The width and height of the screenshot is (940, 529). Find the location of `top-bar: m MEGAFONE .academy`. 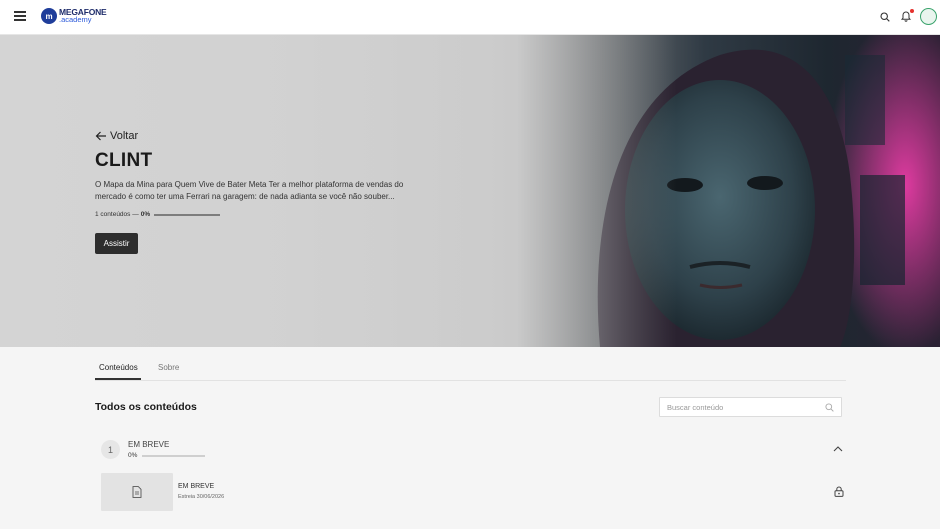

top-bar: m MEGAFONE .academy is located at coordinates (470, 17).